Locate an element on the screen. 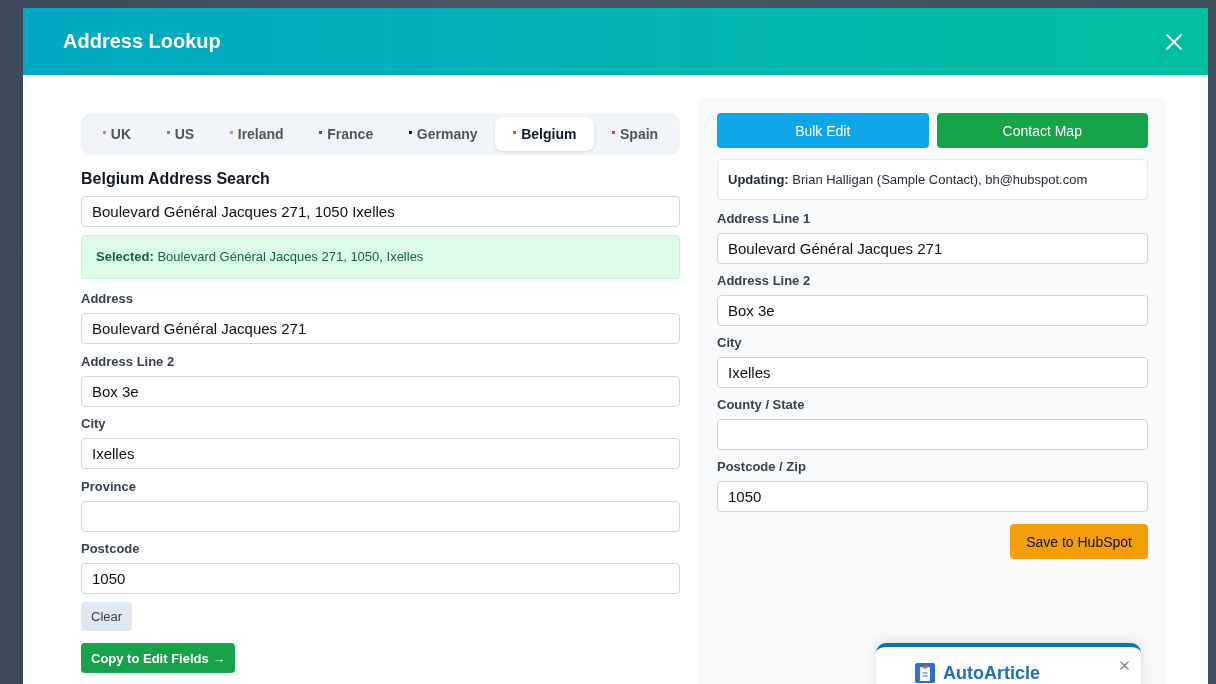  updating-contact-text: Updating: Brian Halligan (Sample Contact), bh@hubspot.com is located at coordinates (932, 179).